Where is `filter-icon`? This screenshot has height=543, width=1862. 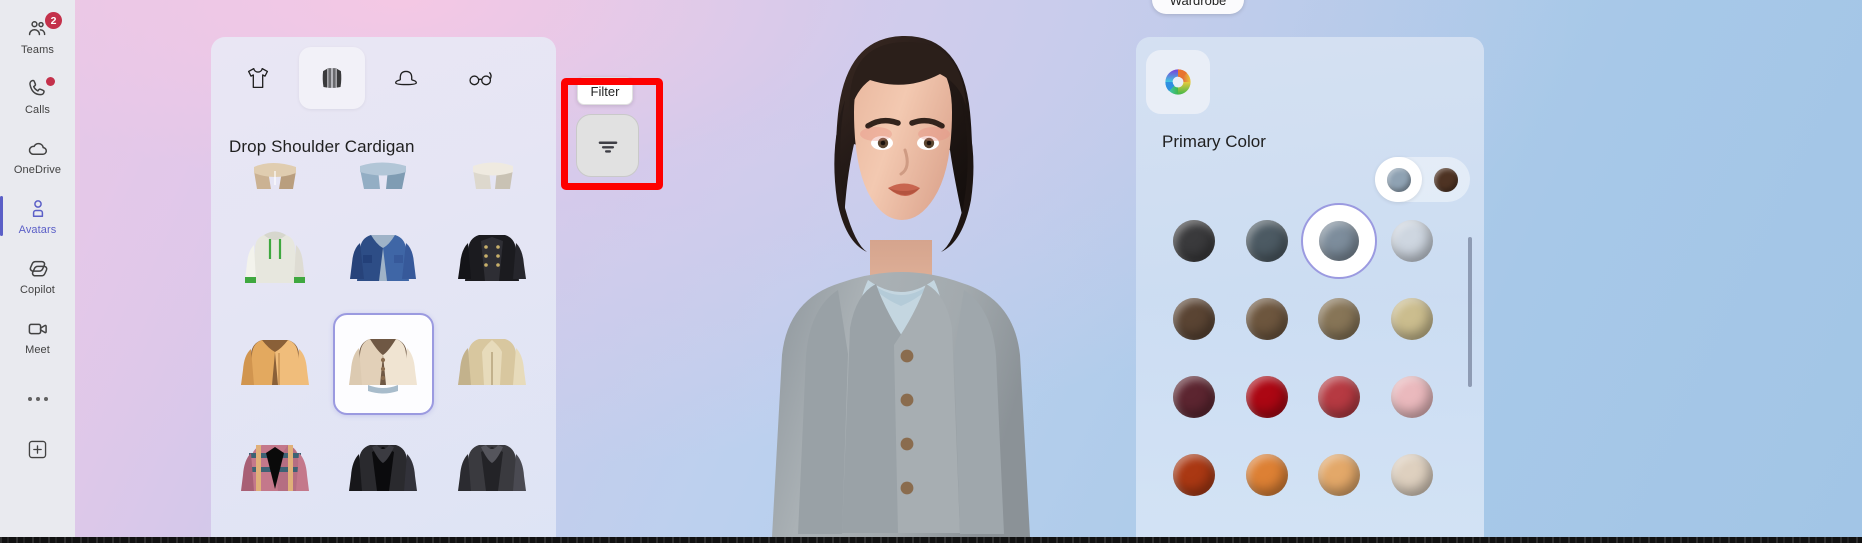 filter-icon is located at coordinates (607, 147).